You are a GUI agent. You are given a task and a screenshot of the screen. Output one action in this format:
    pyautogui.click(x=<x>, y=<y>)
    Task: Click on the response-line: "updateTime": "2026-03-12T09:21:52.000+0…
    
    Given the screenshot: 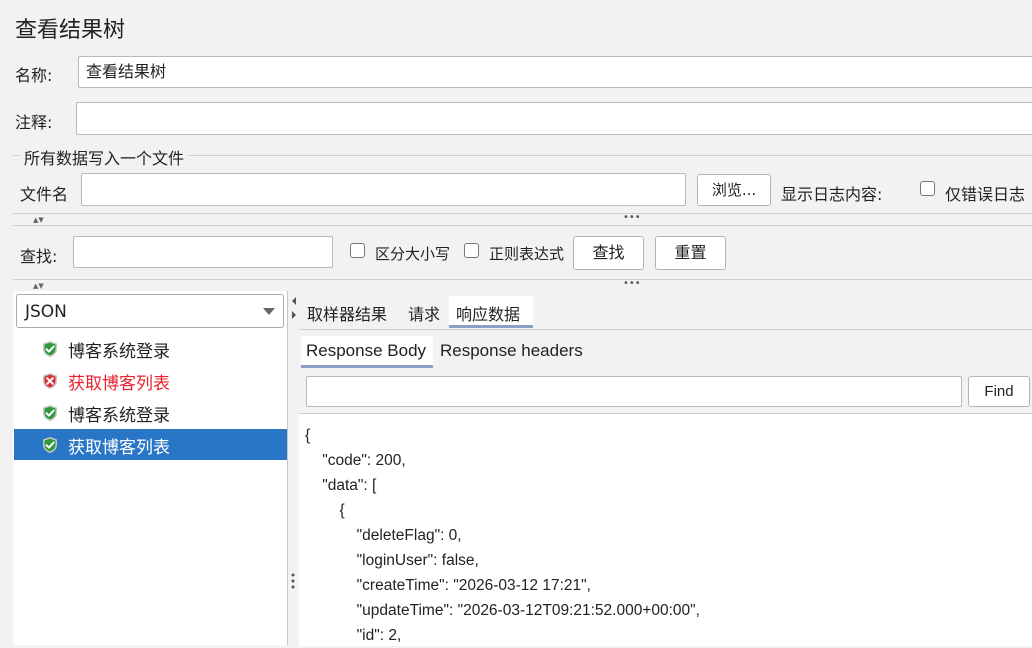 What is the action you would take?
    pyautogui.click(x=502, y=610)
    